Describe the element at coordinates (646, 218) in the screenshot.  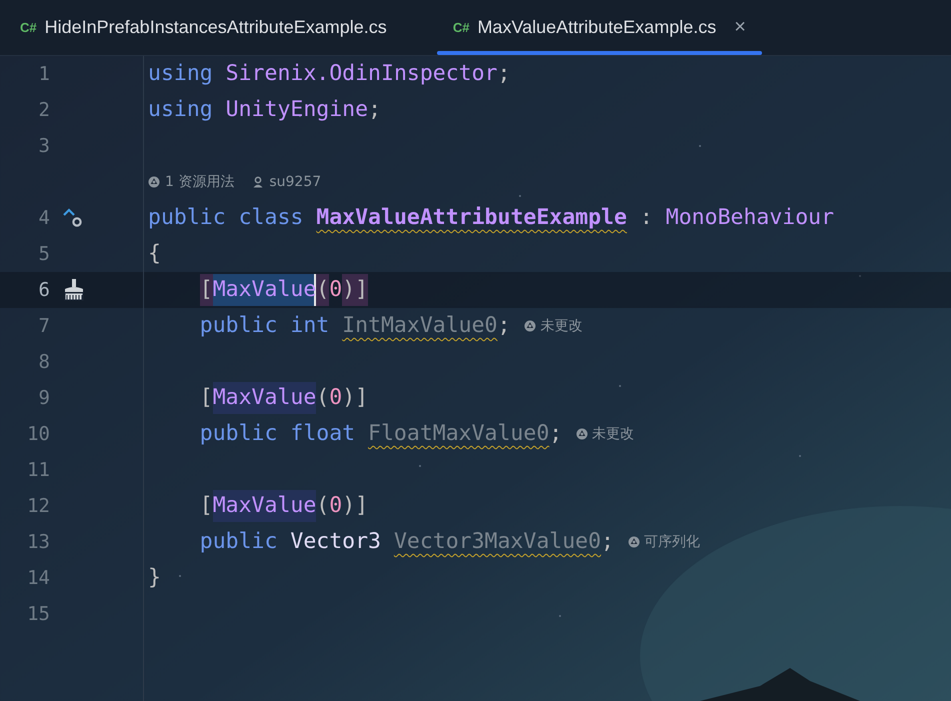
I see `code-token: :` at that location.